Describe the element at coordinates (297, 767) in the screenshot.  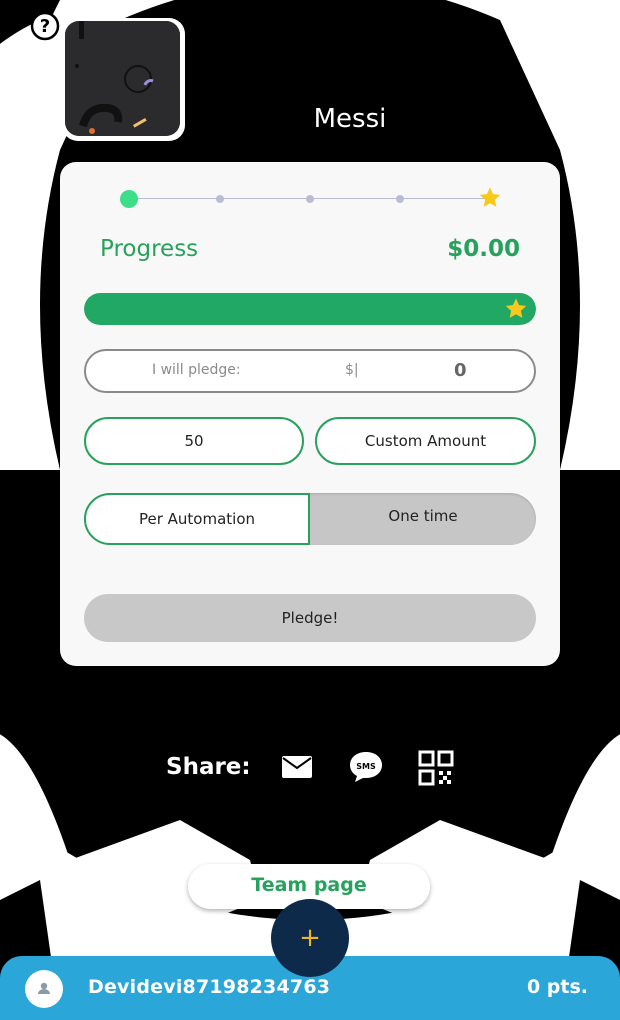
I see `email-icon` at that location.